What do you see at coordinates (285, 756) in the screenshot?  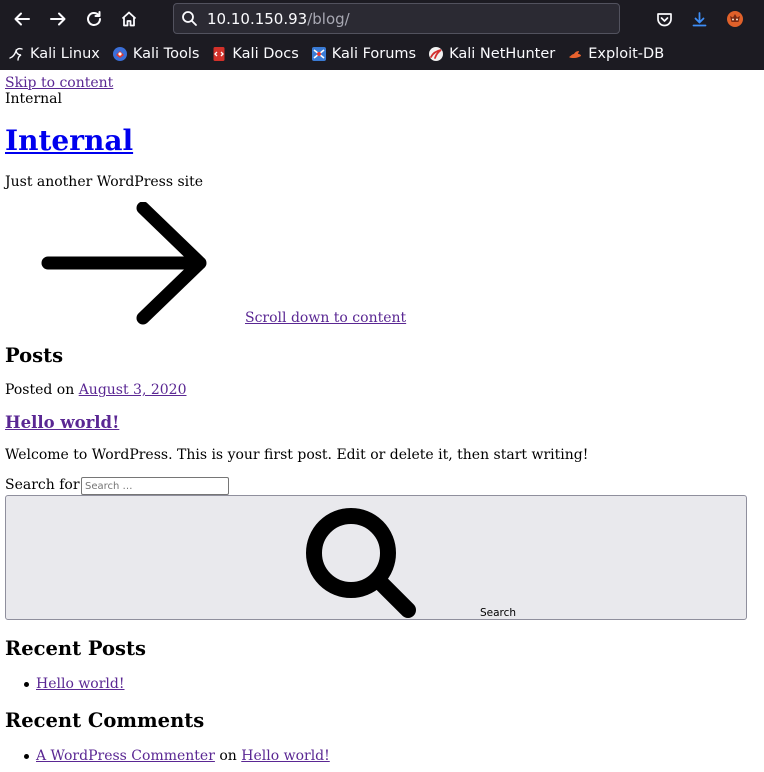 I see `comment-post-link: Hello world!` at bounding box center [285, 756].